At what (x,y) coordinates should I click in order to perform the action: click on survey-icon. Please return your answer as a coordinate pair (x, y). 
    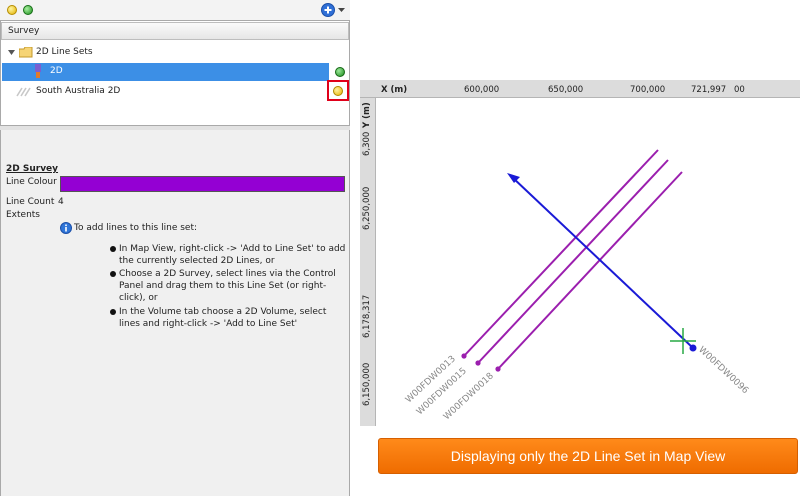
    Looking at the image, I should click on (23, 92).